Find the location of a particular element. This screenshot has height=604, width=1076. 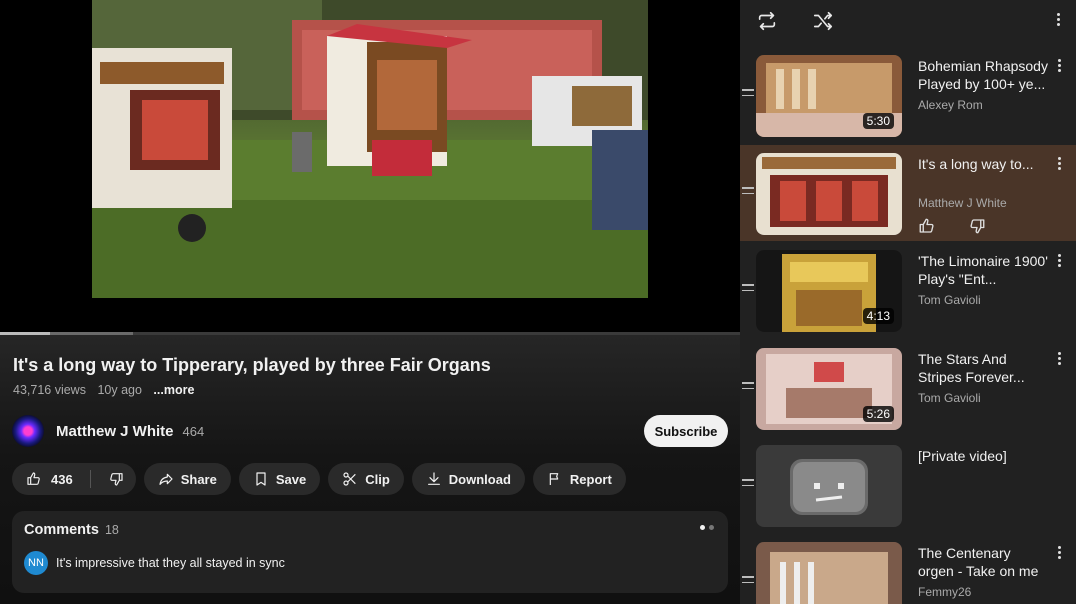

report-label: Report is located at coordinates (590, 479).